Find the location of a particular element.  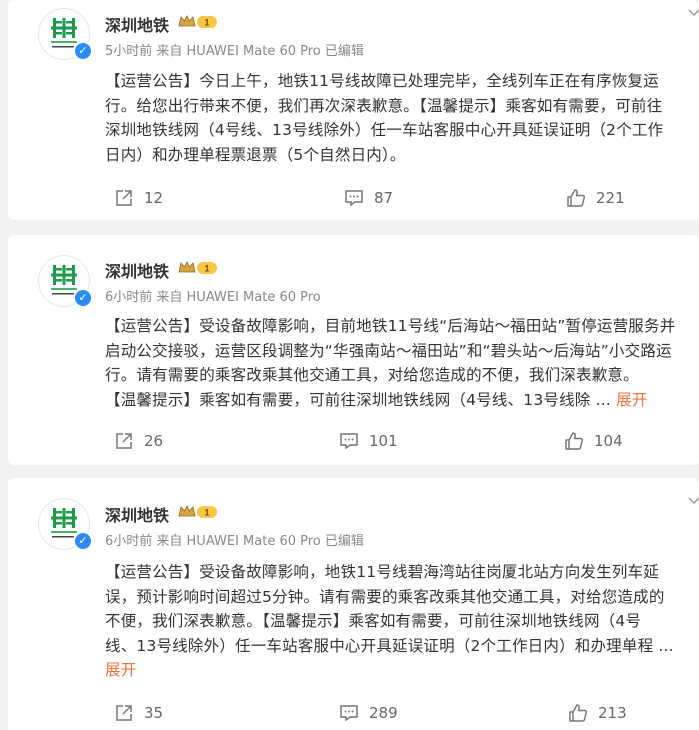

repost-count: 35 is located at coordinates (154, 713).